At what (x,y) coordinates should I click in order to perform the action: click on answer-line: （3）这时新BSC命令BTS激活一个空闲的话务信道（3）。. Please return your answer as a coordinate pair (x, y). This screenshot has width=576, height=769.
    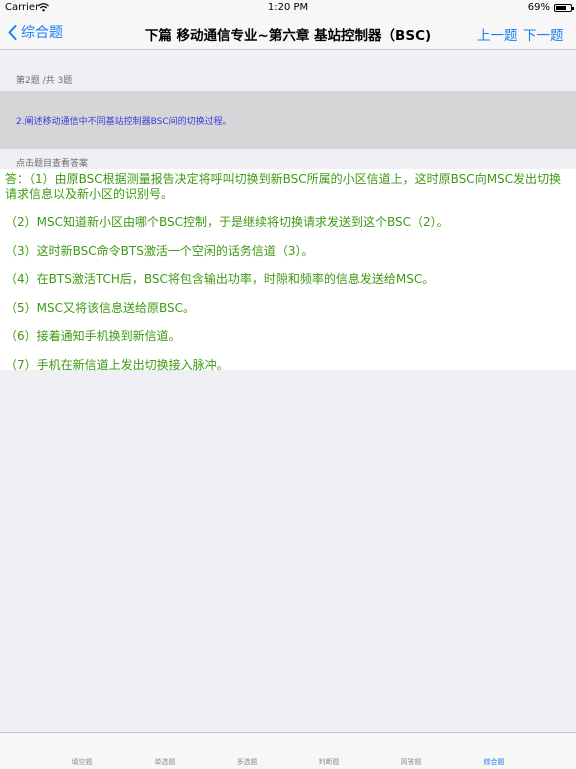
    Looking at the image, I should click on (159, 251).